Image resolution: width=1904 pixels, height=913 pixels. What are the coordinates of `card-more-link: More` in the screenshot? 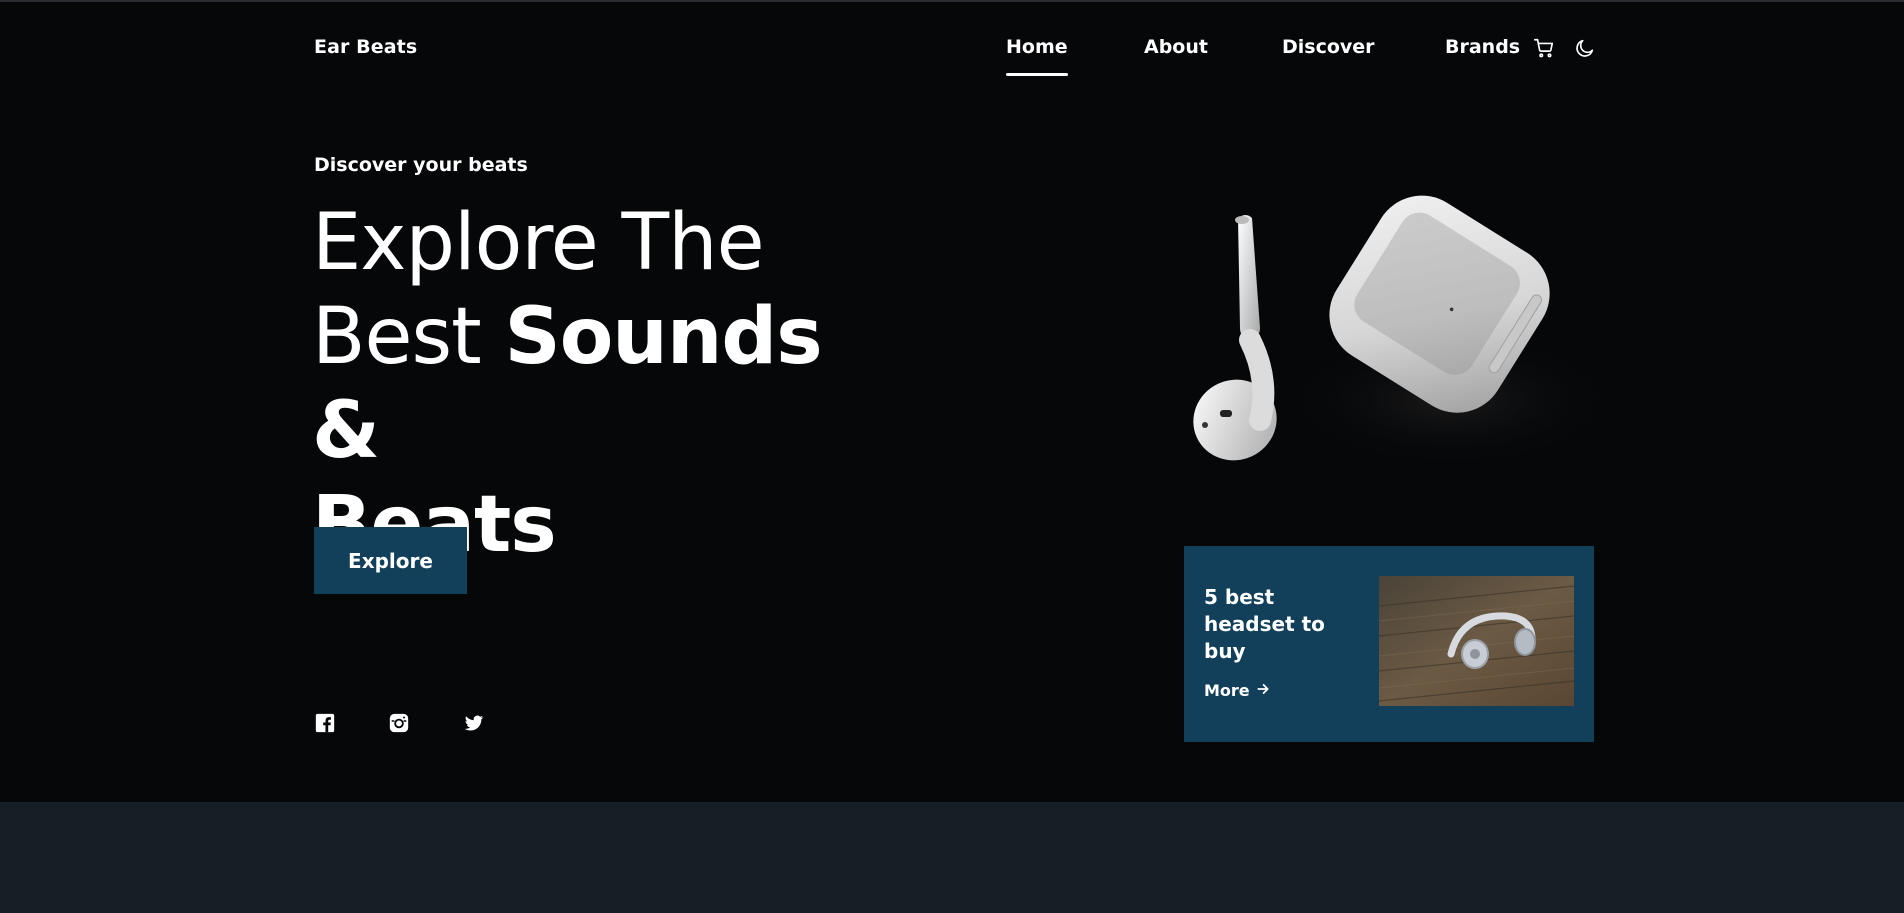 It's located at (1237, 690).